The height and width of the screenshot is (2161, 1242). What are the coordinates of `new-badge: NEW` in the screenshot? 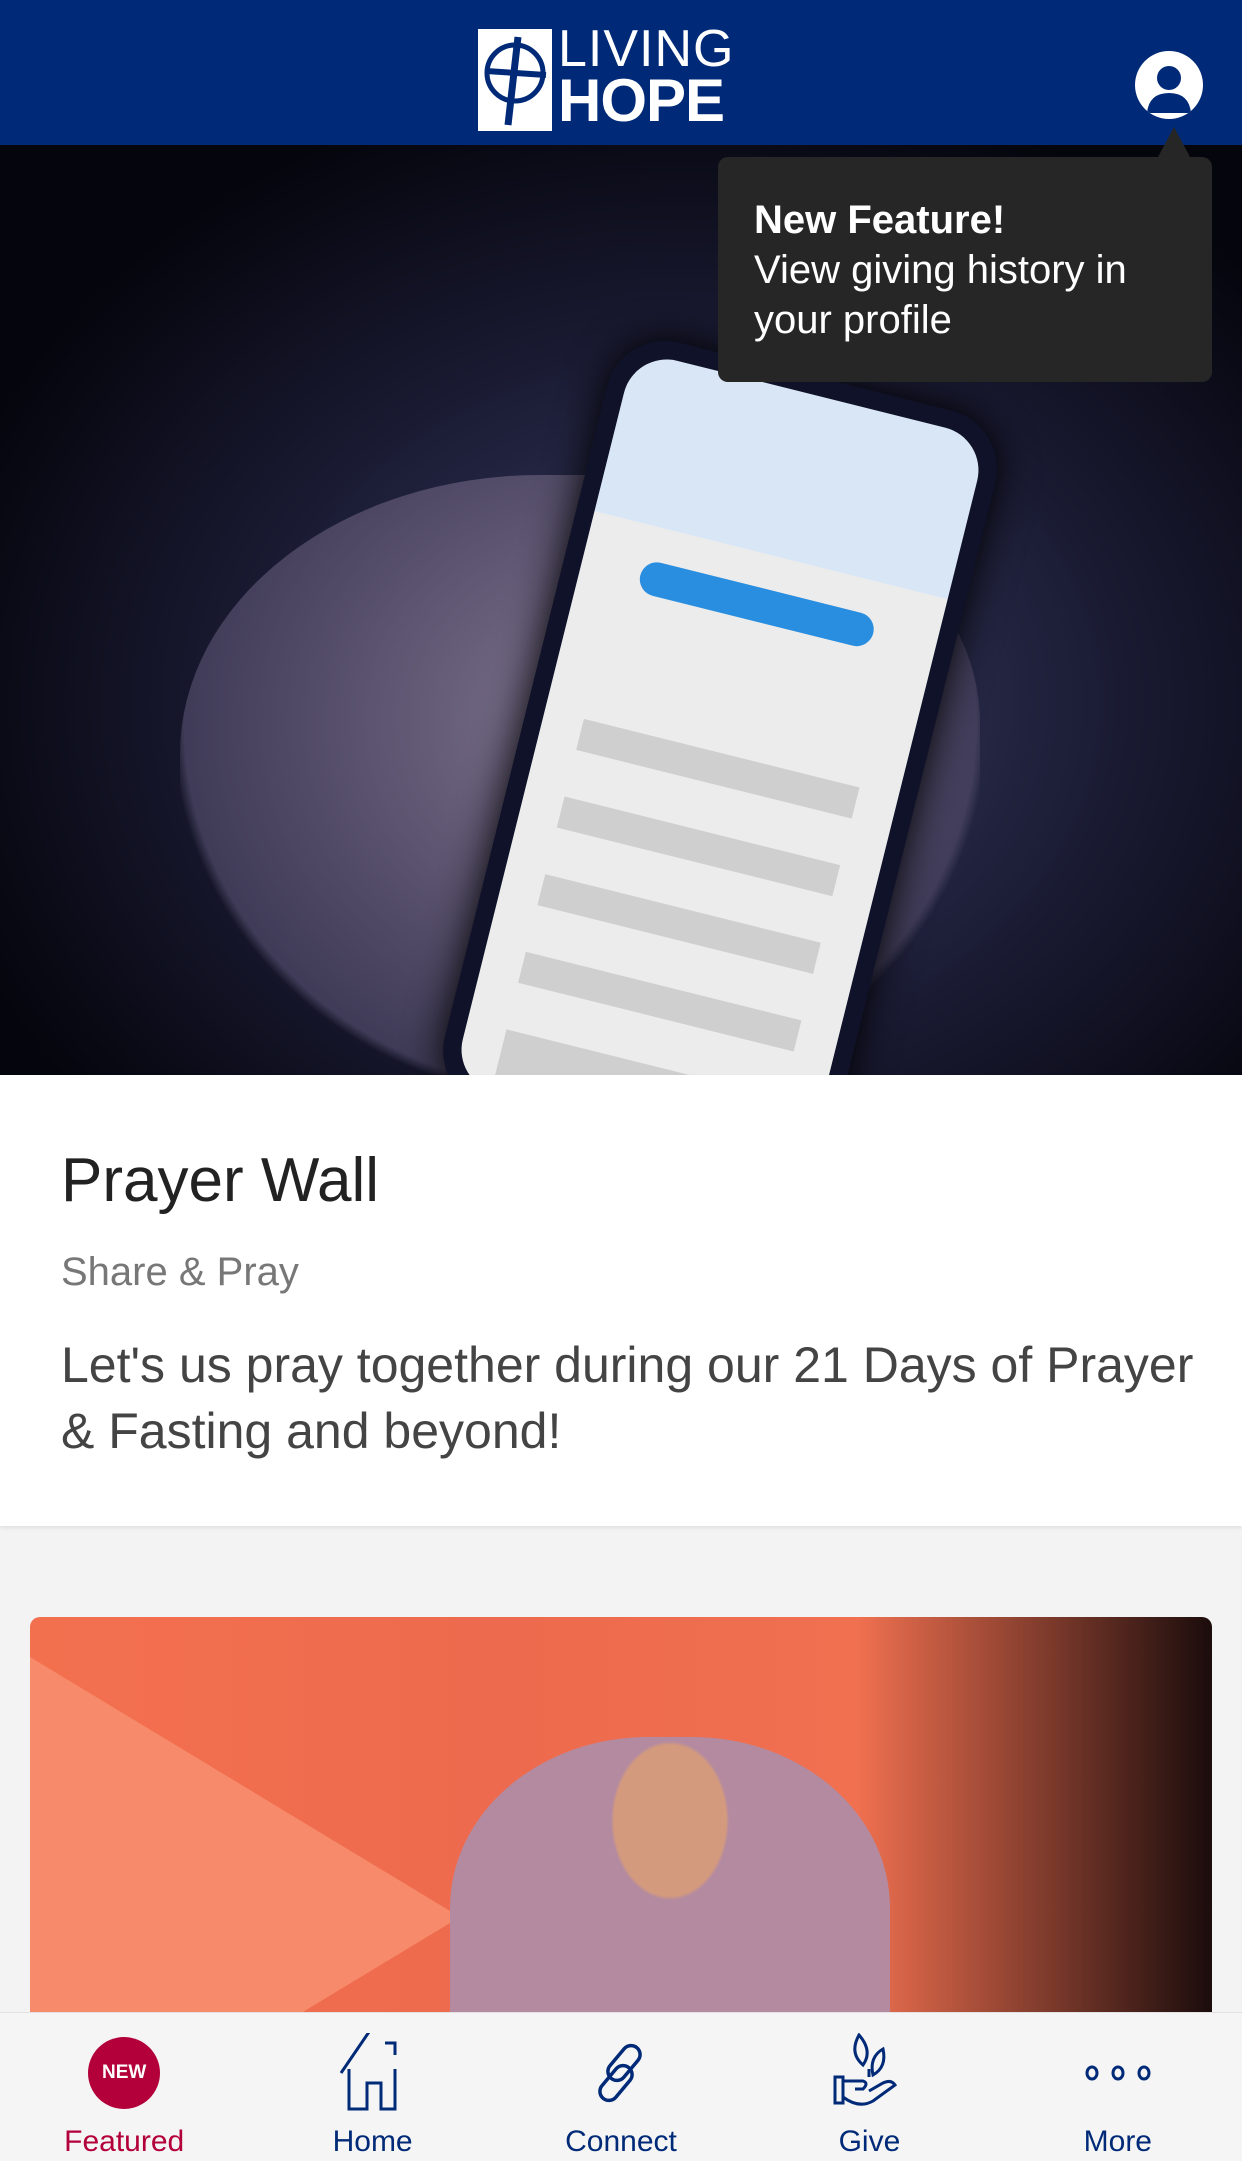 It's located at (124, 2073).